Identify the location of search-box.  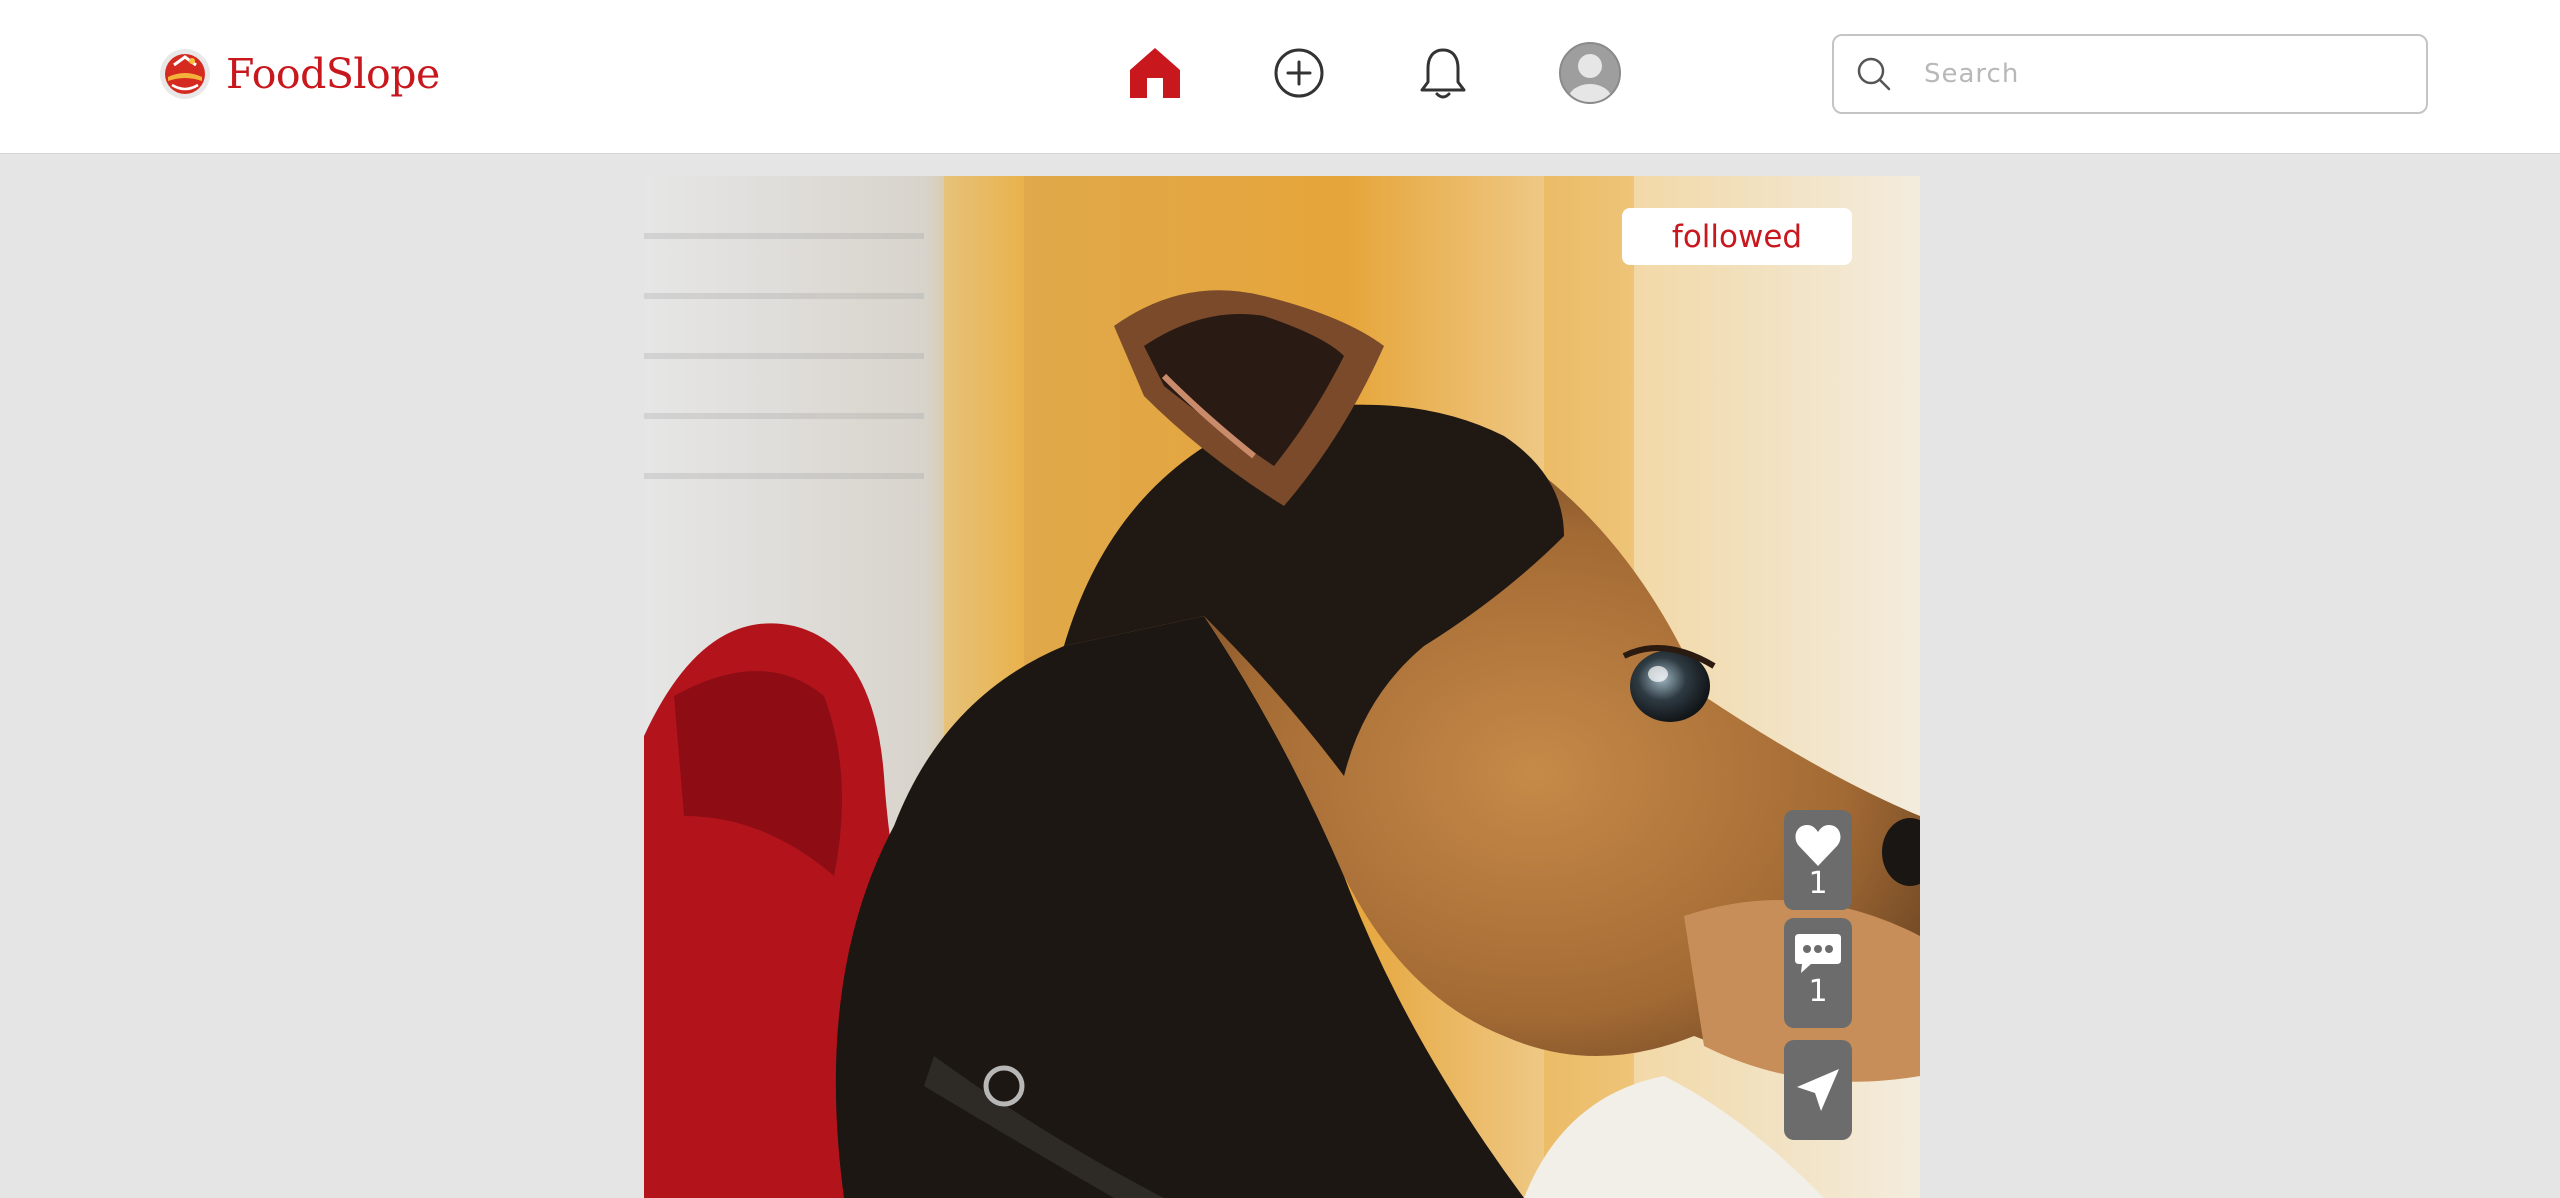
(2130, 74).